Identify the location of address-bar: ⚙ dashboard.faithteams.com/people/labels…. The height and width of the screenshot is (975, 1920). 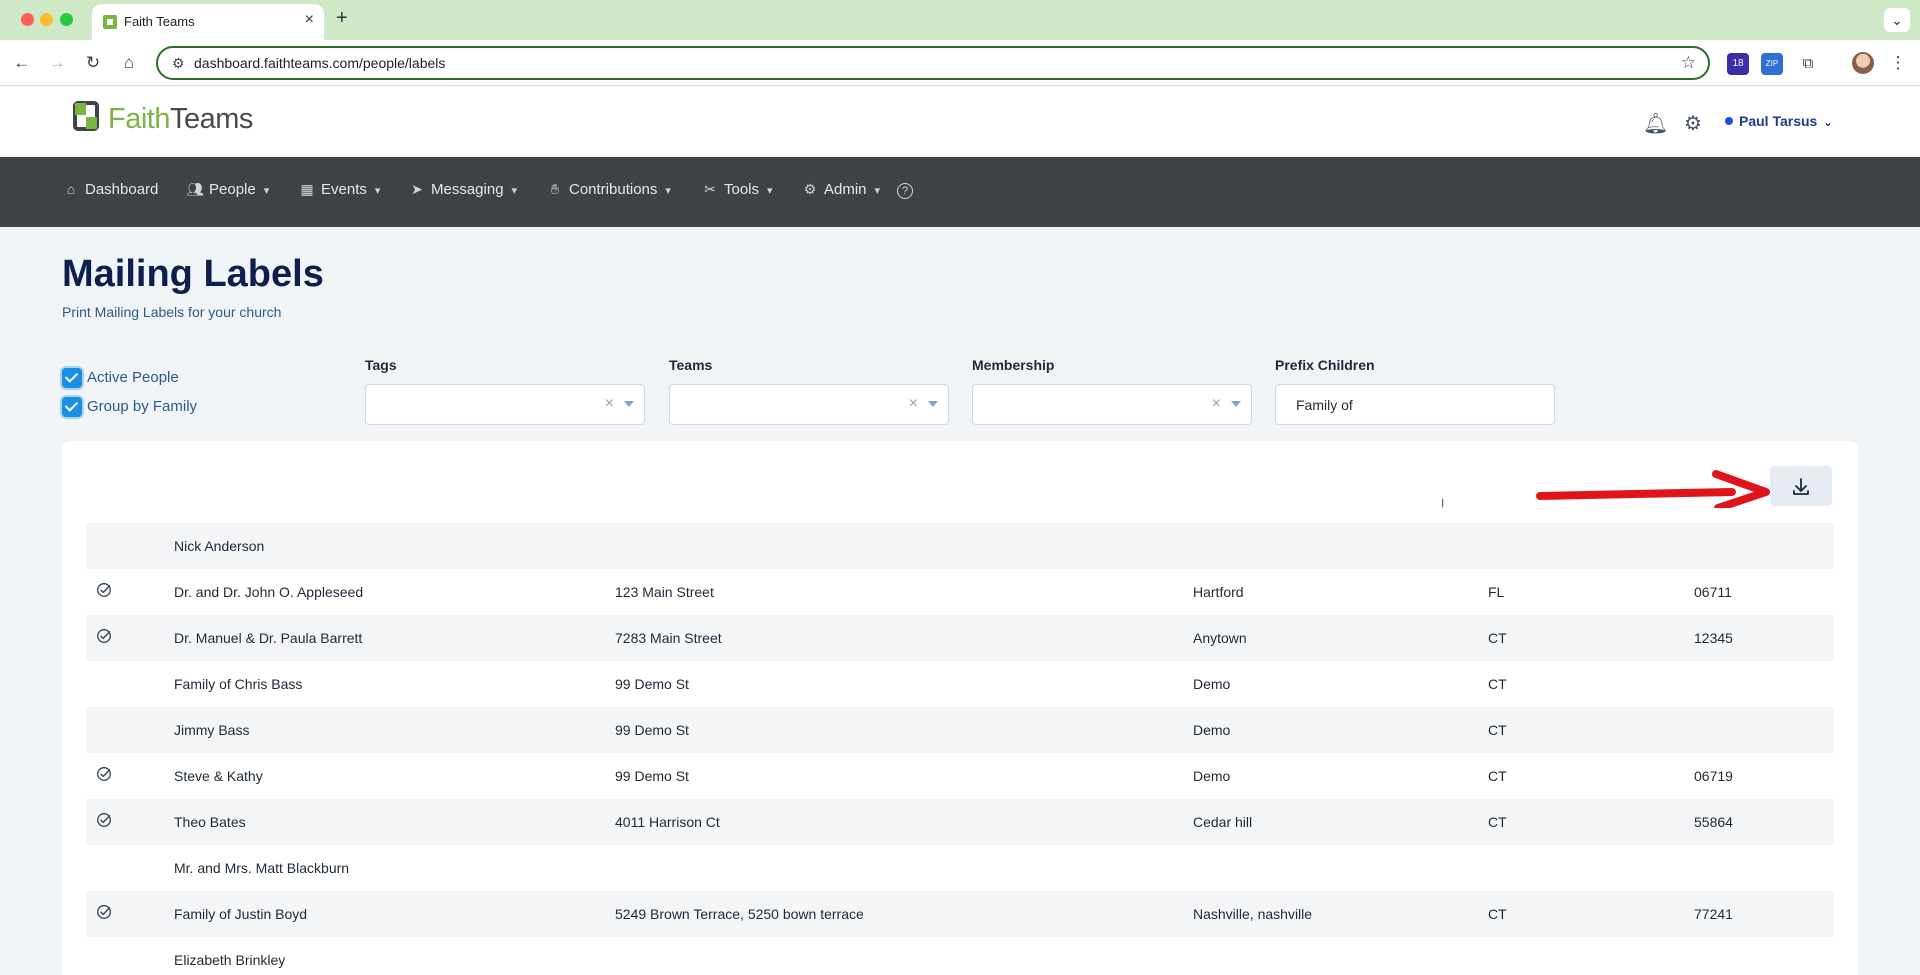
(933, 63).